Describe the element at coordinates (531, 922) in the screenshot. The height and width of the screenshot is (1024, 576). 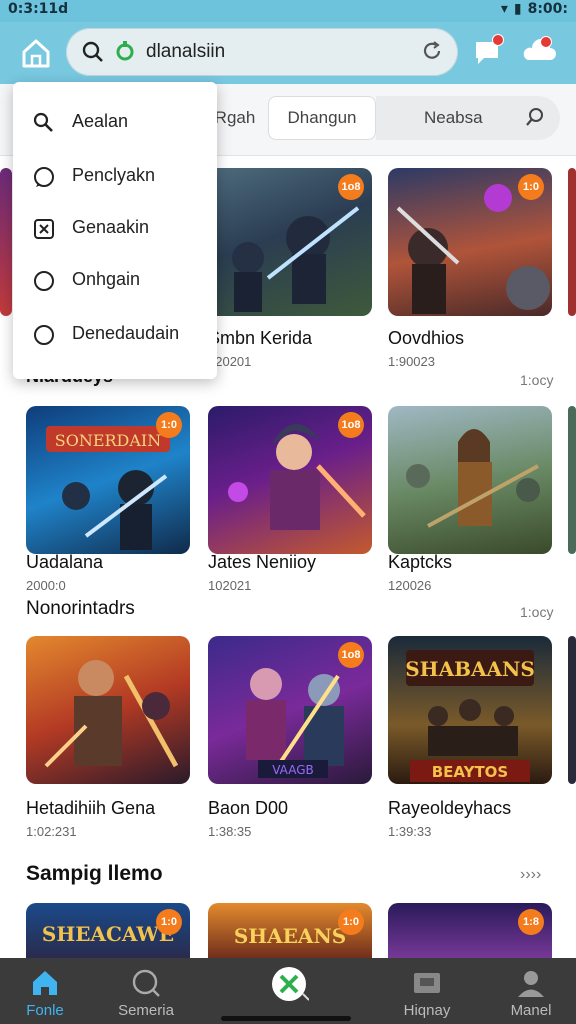
I see `badge: 1:8` at that location.